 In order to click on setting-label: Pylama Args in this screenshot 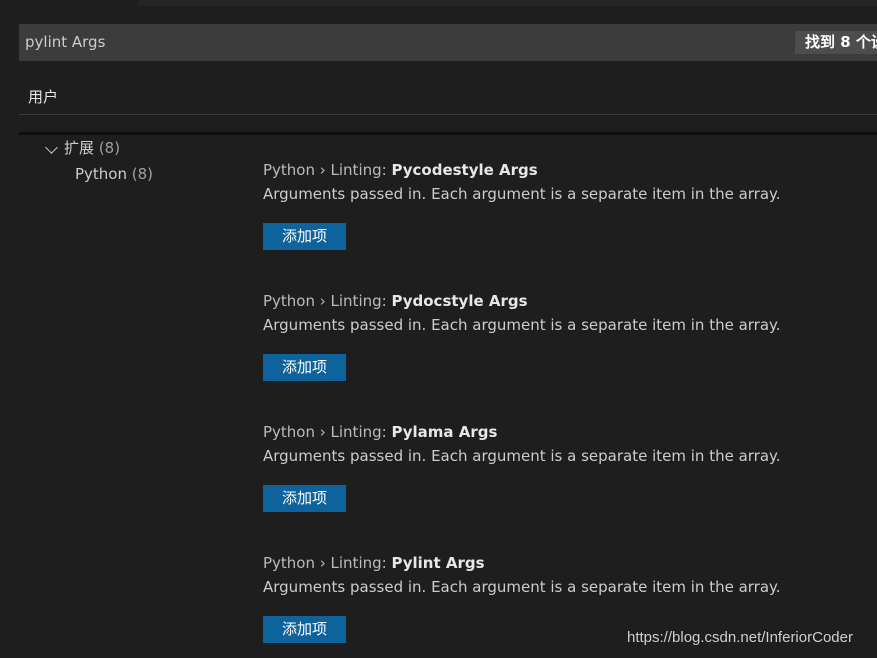, I will do `click(444, 432)`.